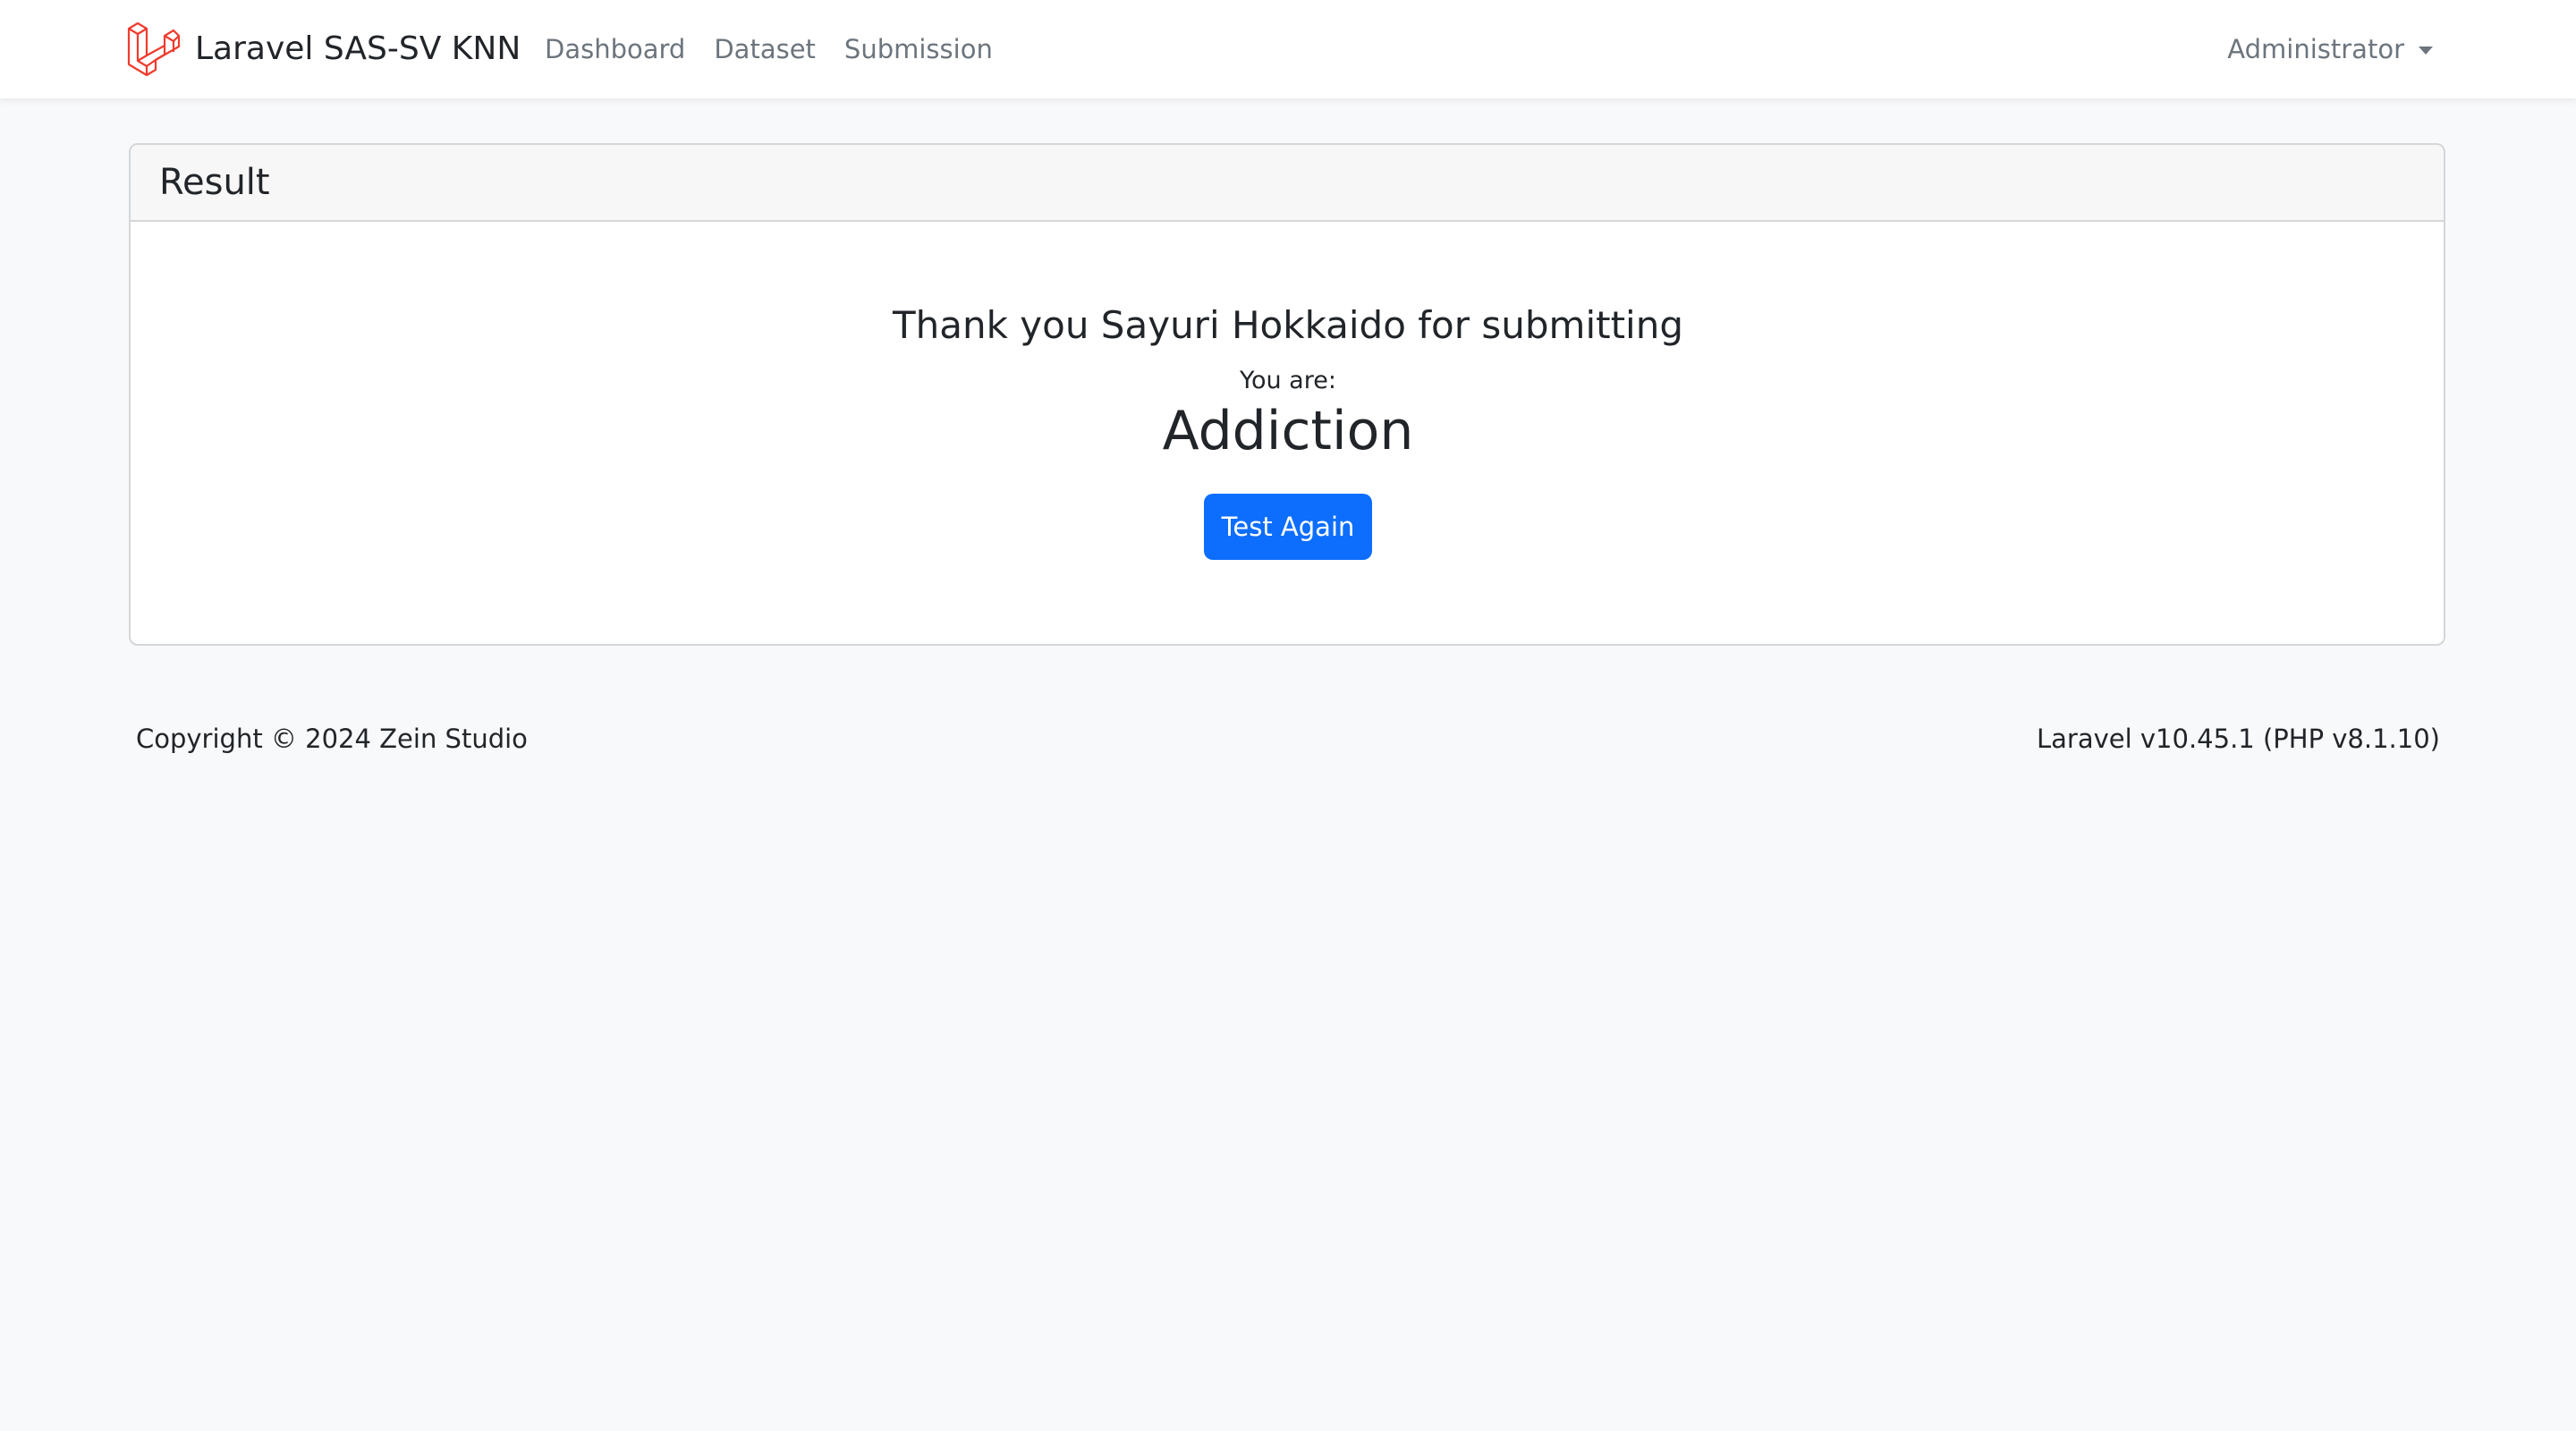  What do you see at coordinates (1288, 527) in the screenshot?
I see `test-again-button: Test Again` at bounding box center [1288, 527].